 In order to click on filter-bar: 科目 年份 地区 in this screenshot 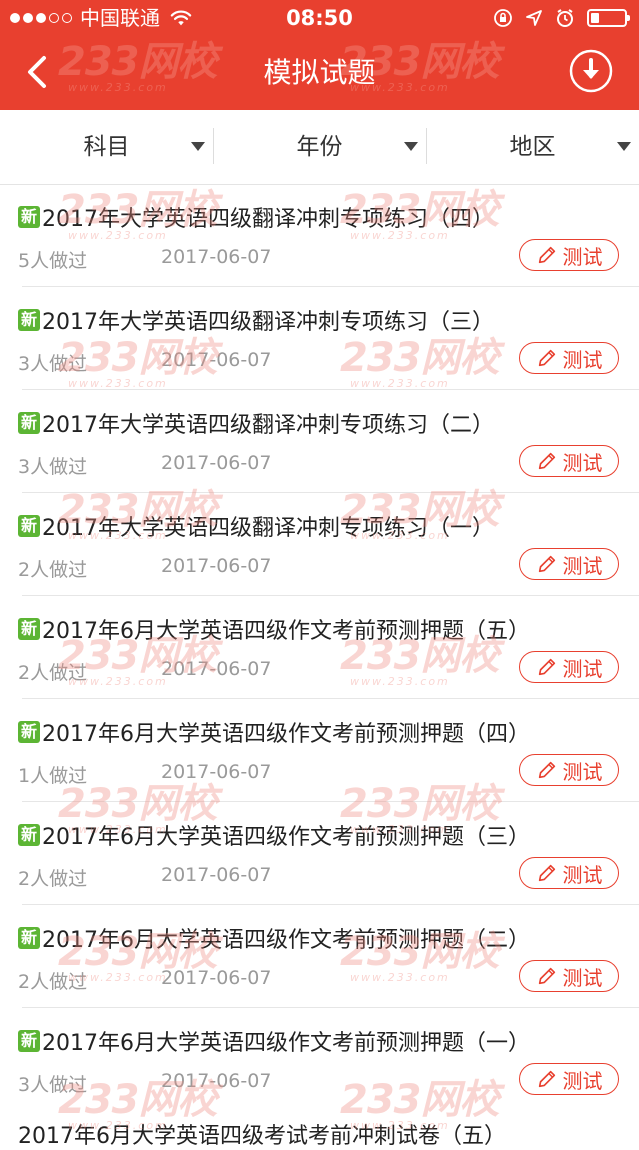, I will do `click(319, 147)`.